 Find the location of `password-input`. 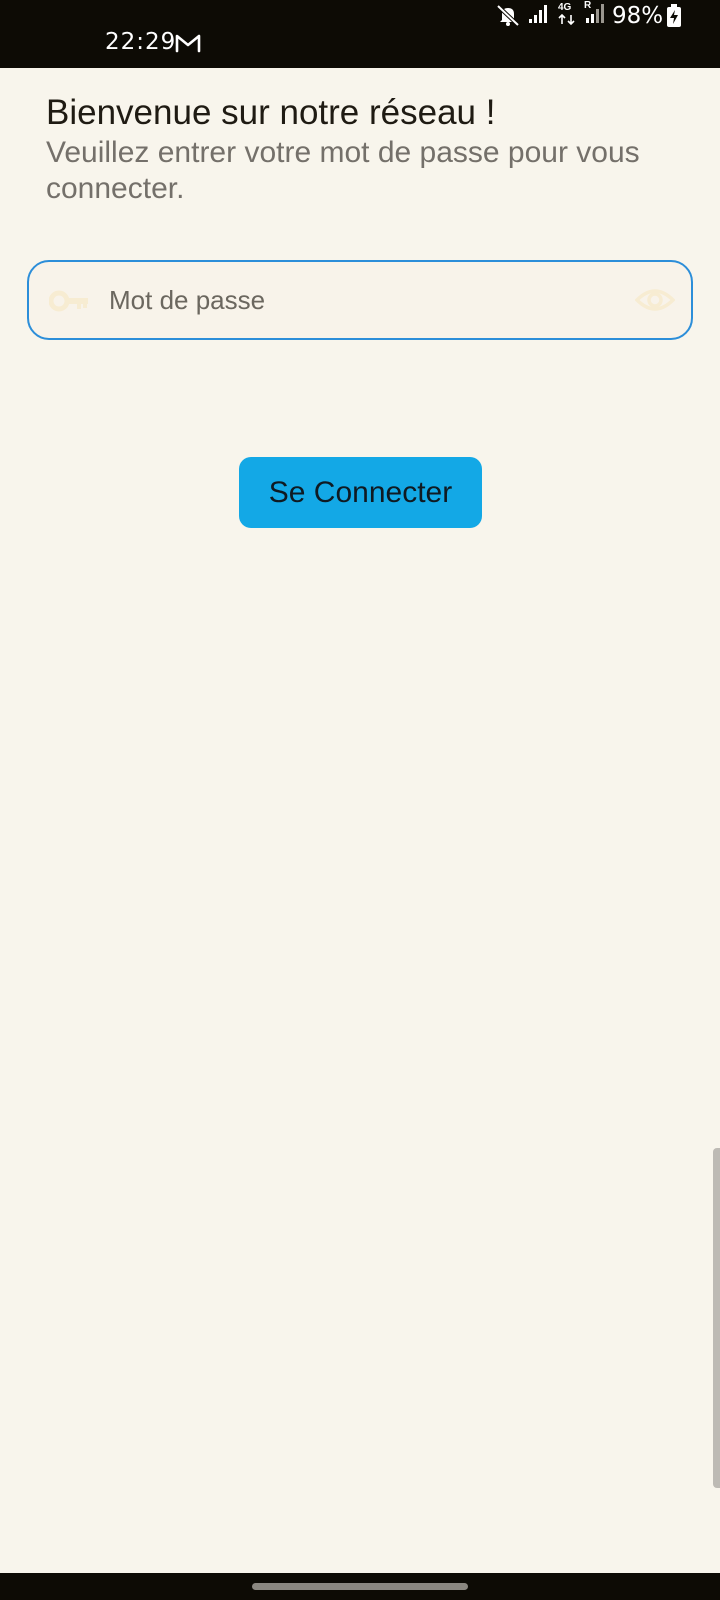

password-input is located at coordinates (359, 300).